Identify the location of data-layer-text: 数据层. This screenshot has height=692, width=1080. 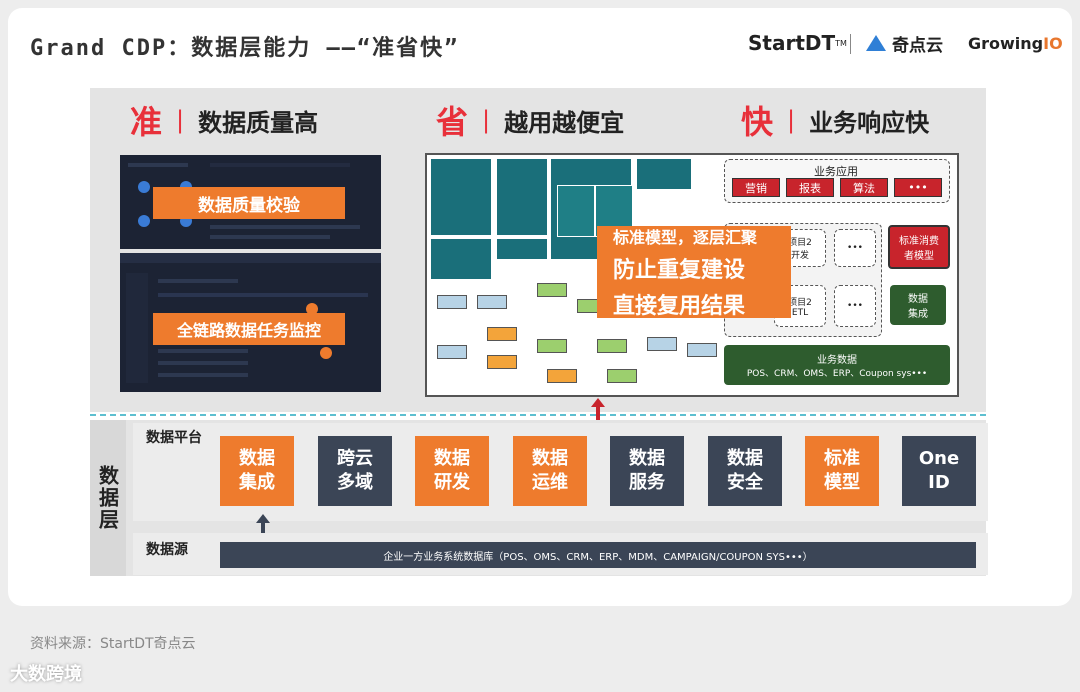
(107, 498).